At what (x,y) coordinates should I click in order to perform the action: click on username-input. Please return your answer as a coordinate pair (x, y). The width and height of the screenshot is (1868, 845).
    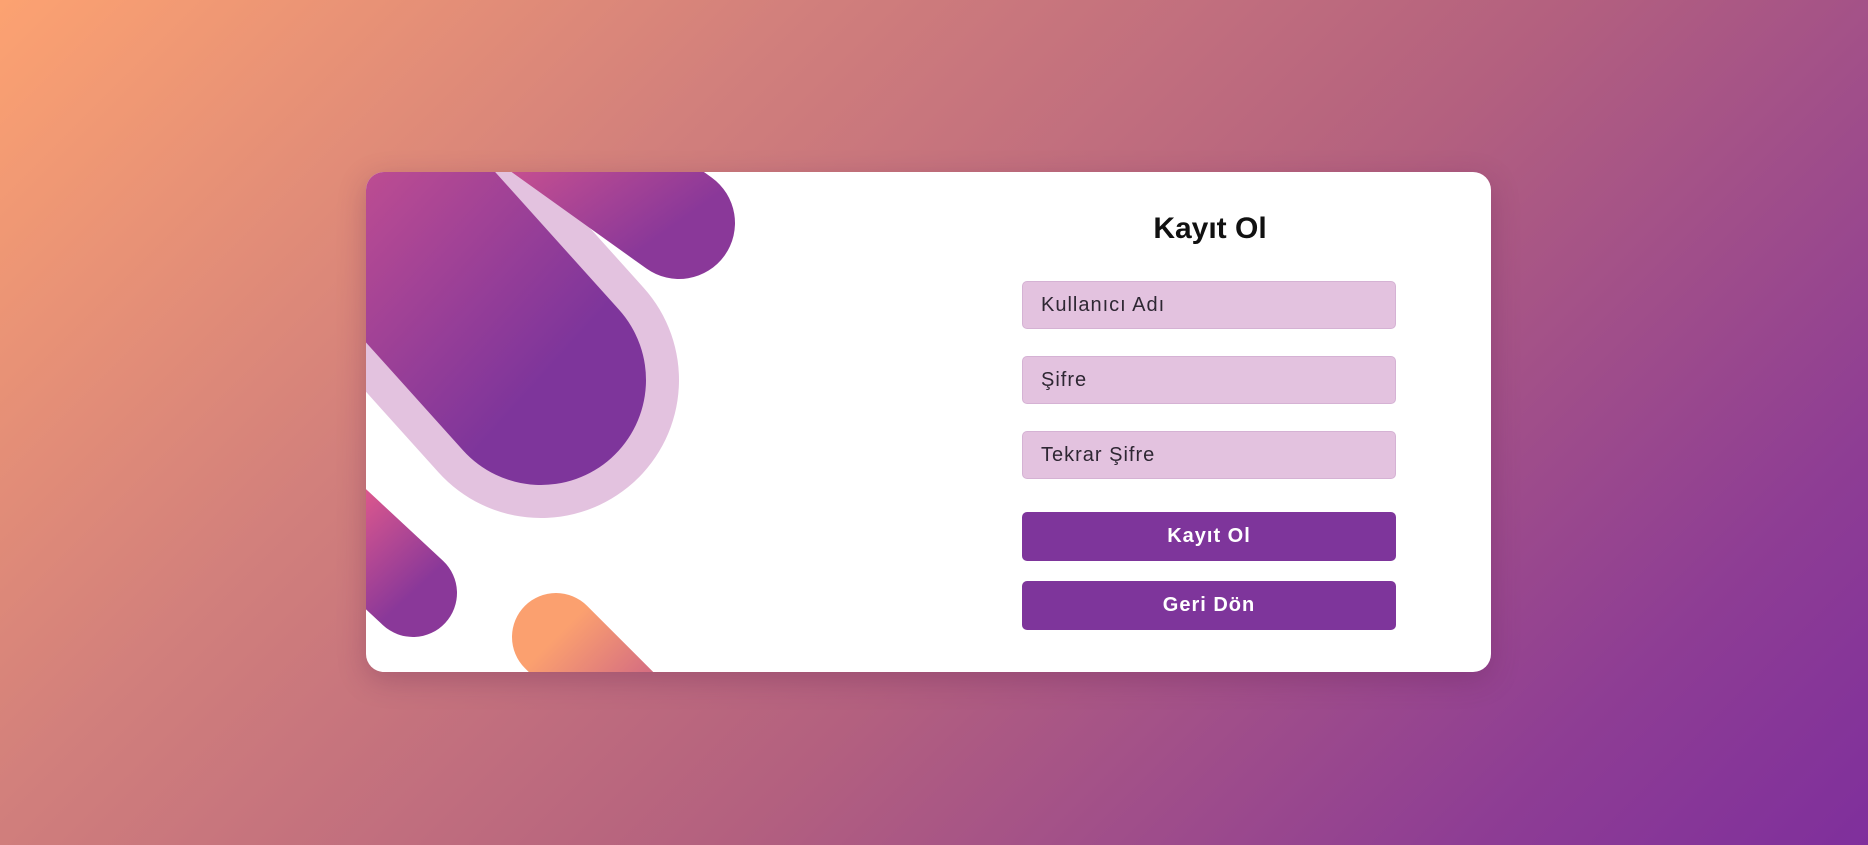
    Looking at the image, I should click on (1209, 305).